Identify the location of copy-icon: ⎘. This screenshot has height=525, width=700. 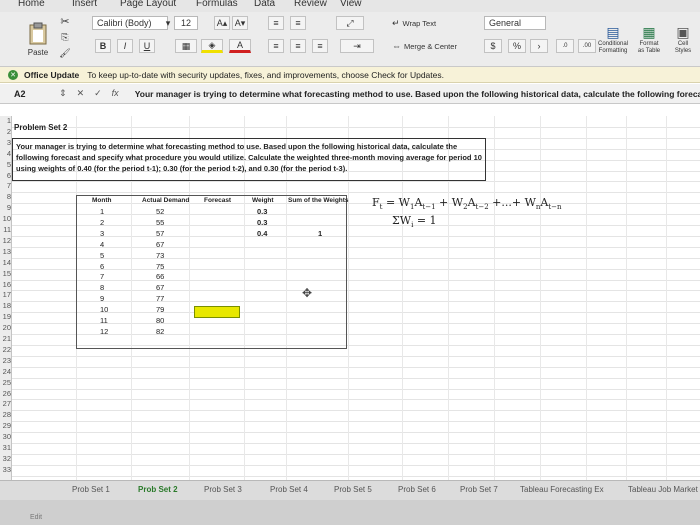
(65, 37).